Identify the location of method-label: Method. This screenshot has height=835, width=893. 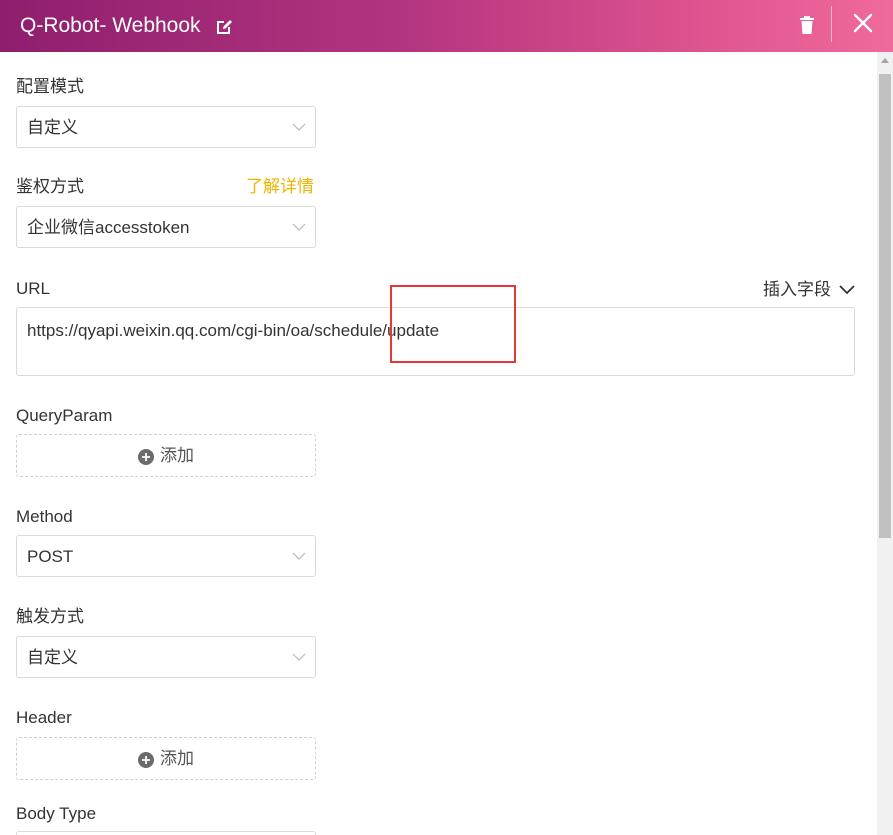
(44, 516).